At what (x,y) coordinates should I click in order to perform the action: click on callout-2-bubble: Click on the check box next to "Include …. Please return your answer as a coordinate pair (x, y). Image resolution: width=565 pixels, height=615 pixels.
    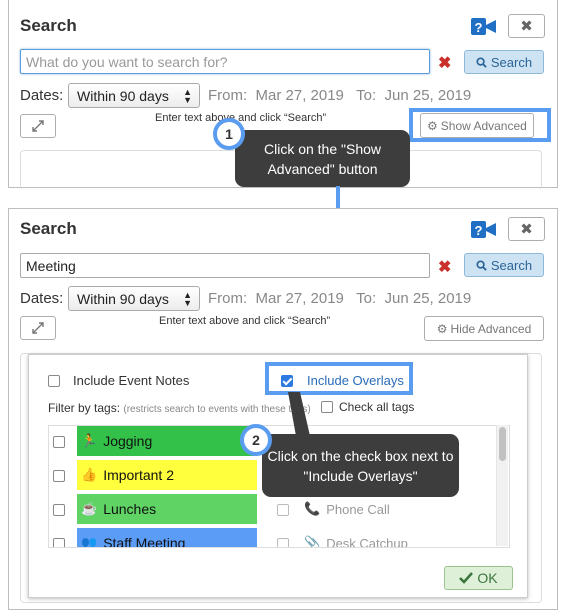
    Looking at the image, I should click on (360, 465).